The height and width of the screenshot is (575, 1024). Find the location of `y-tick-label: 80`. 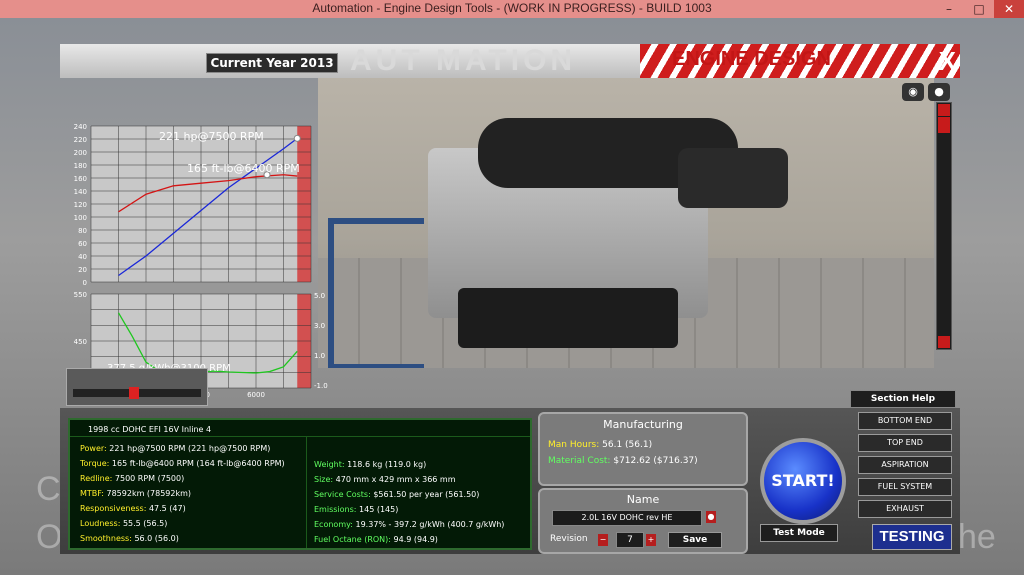

y-tick-label: 80 is located at coordinates (82, 231).